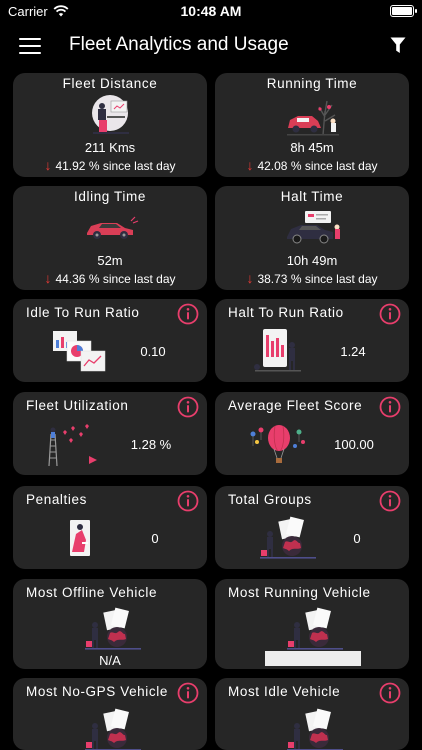  I want to click on card-title: Halt Time, so click(312, 196).